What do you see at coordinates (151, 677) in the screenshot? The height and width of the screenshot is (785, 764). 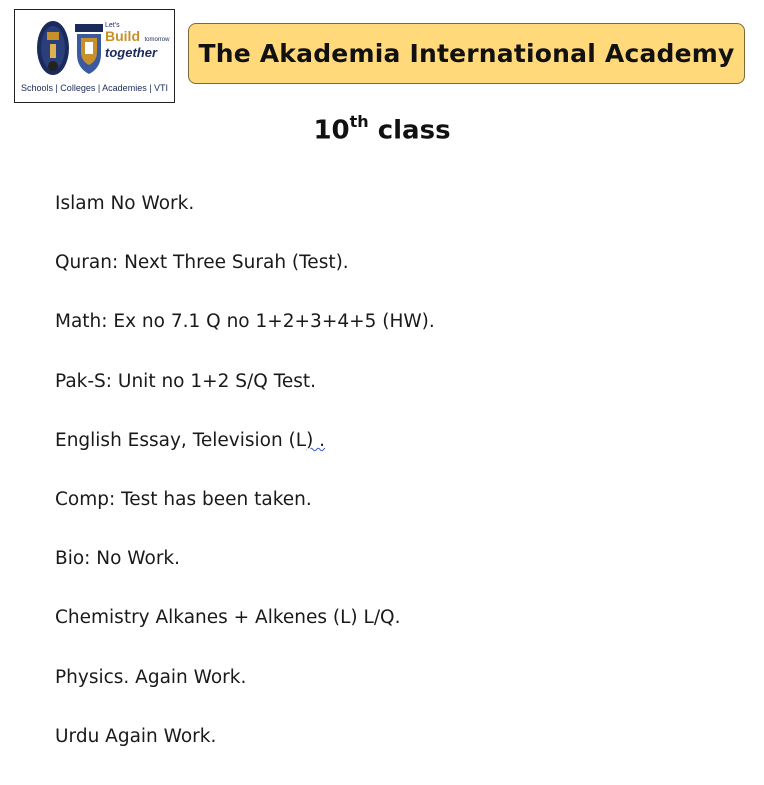 I see `homework-item-physics: Physics. Again Work.` at bounding box center [151, 677].